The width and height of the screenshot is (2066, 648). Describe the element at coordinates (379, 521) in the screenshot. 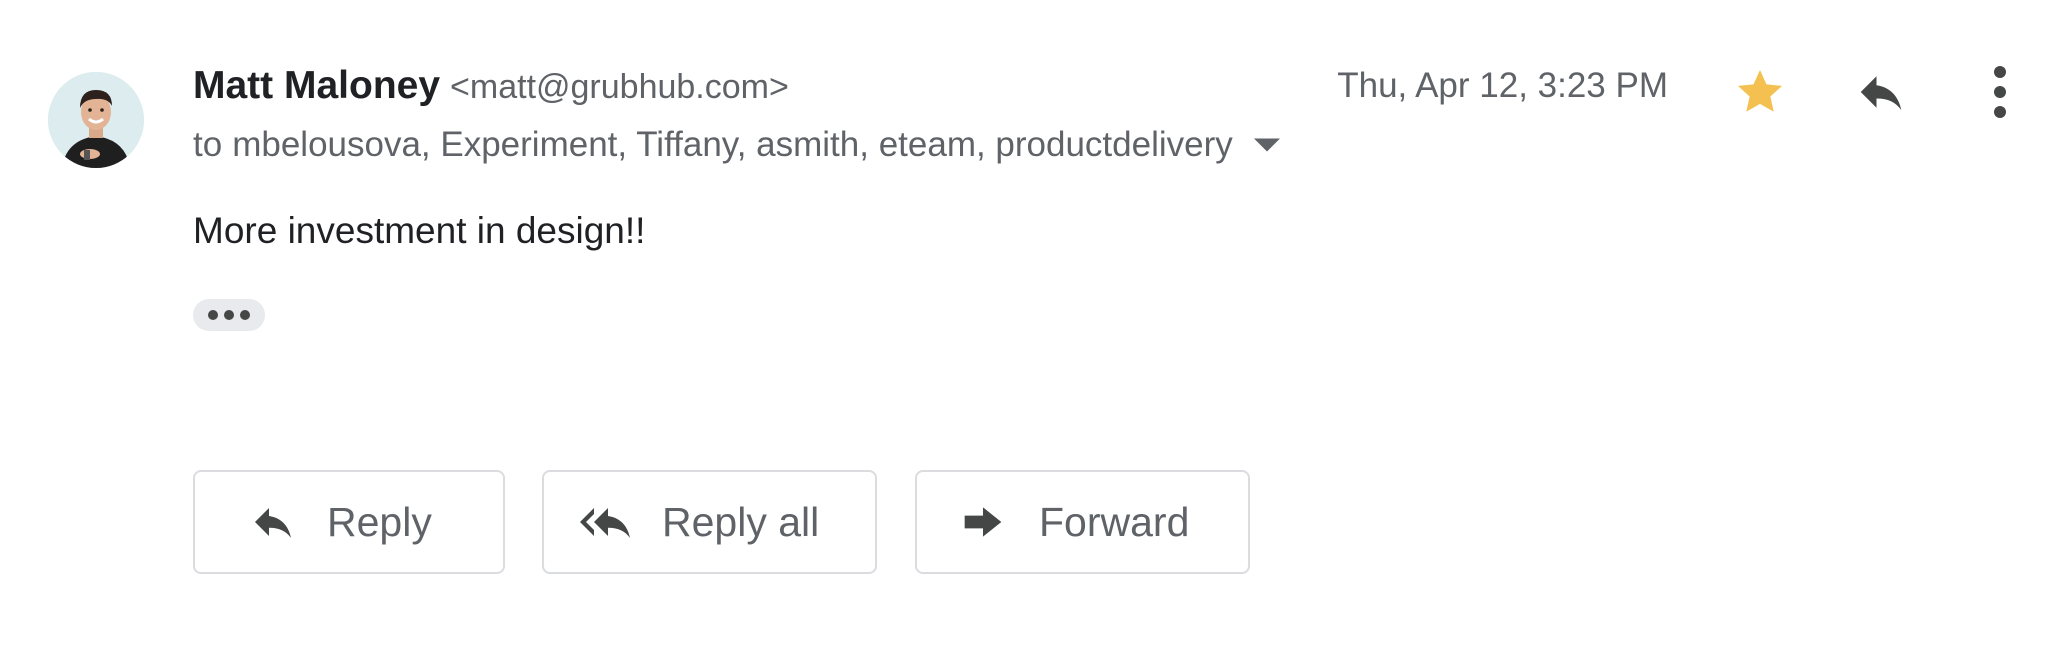

I see `reply-label: Reply` at that location.